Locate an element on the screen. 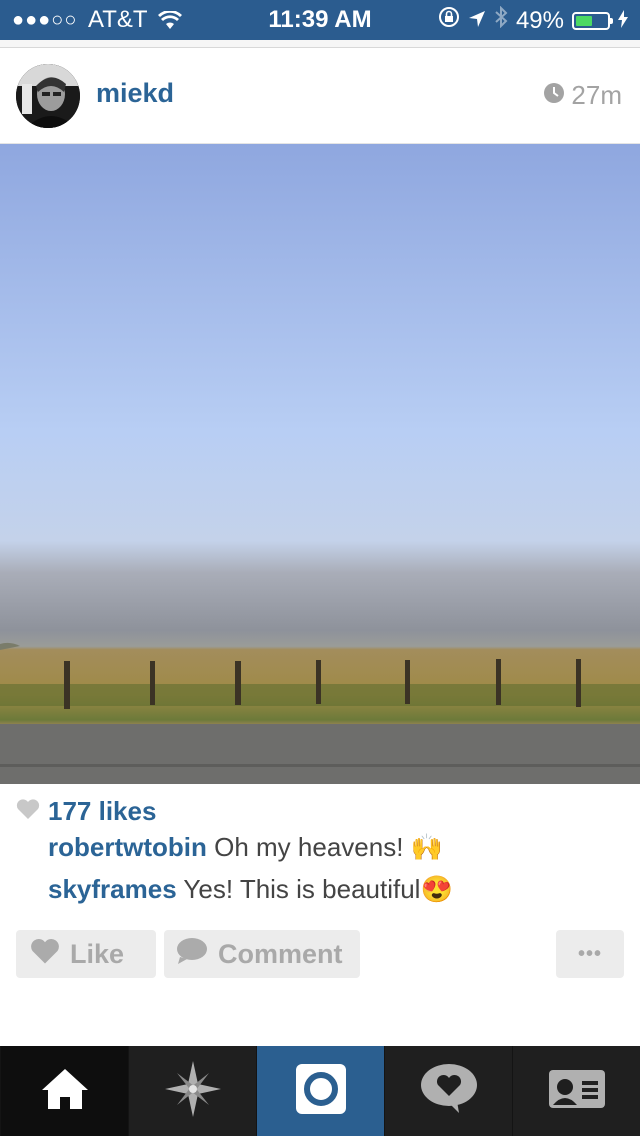  comment-text: Oh my heavens! 🙌 is located at coordinates (329, 847).